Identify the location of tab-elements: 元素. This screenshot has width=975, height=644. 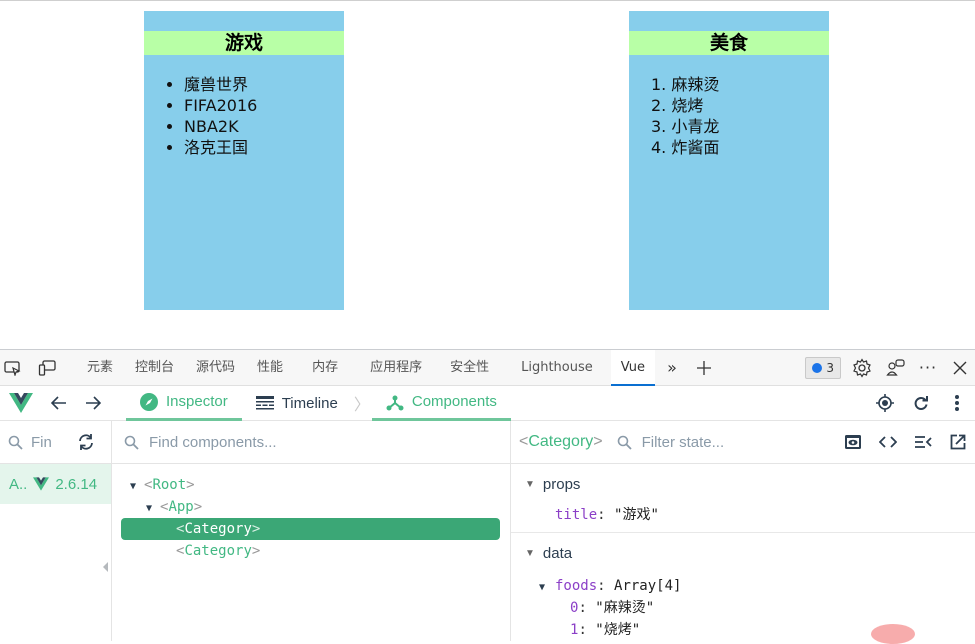
(100, 368).